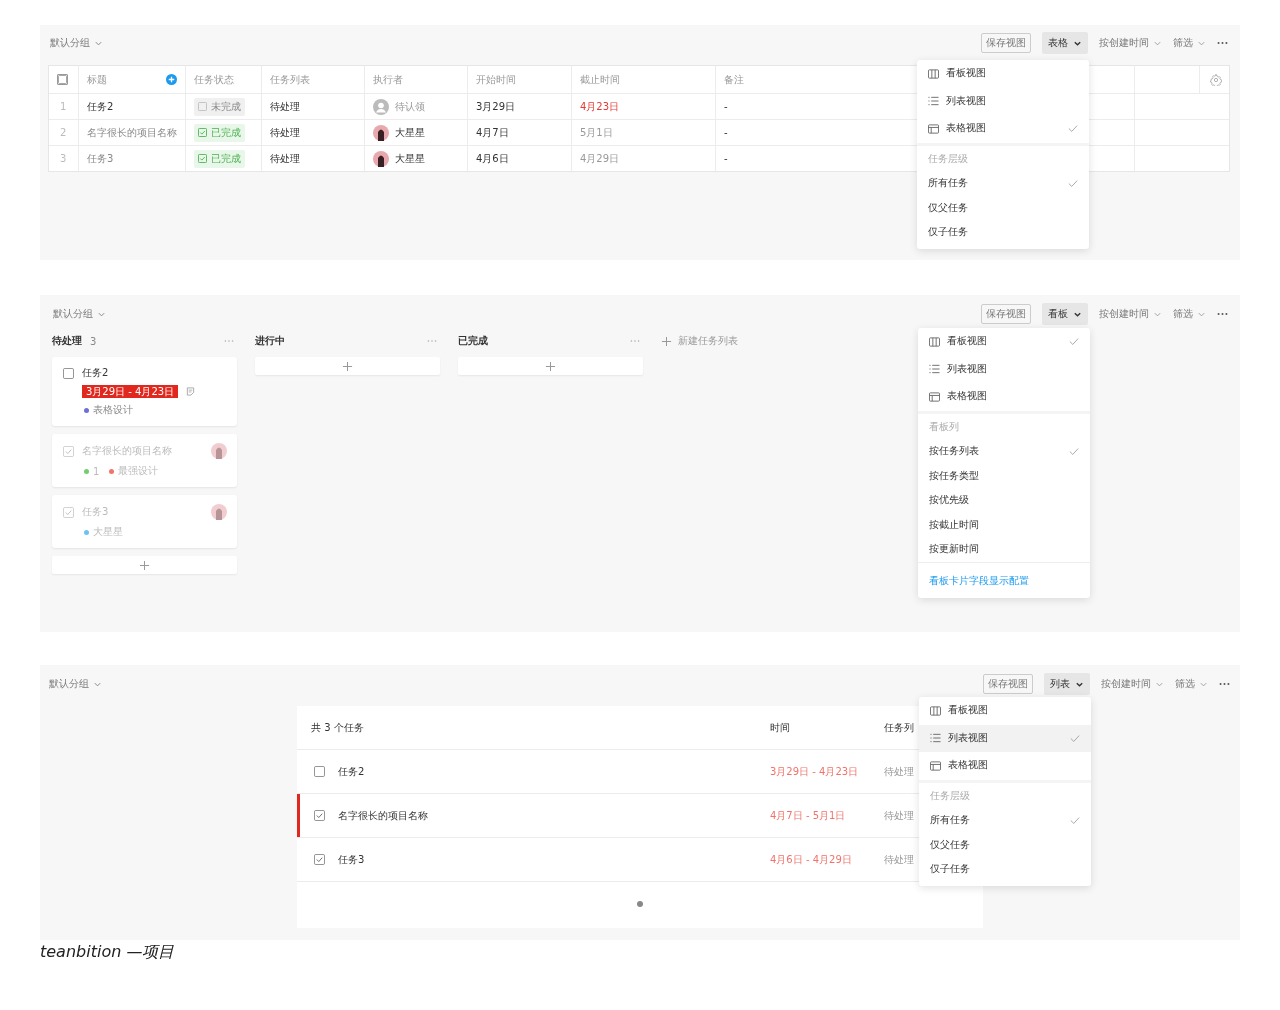 This screenshot has height=1010, width=1280. Describe the element at coordinates (1065, 43) in the screenshot. I see `view-switch-button: 表格` at that location.